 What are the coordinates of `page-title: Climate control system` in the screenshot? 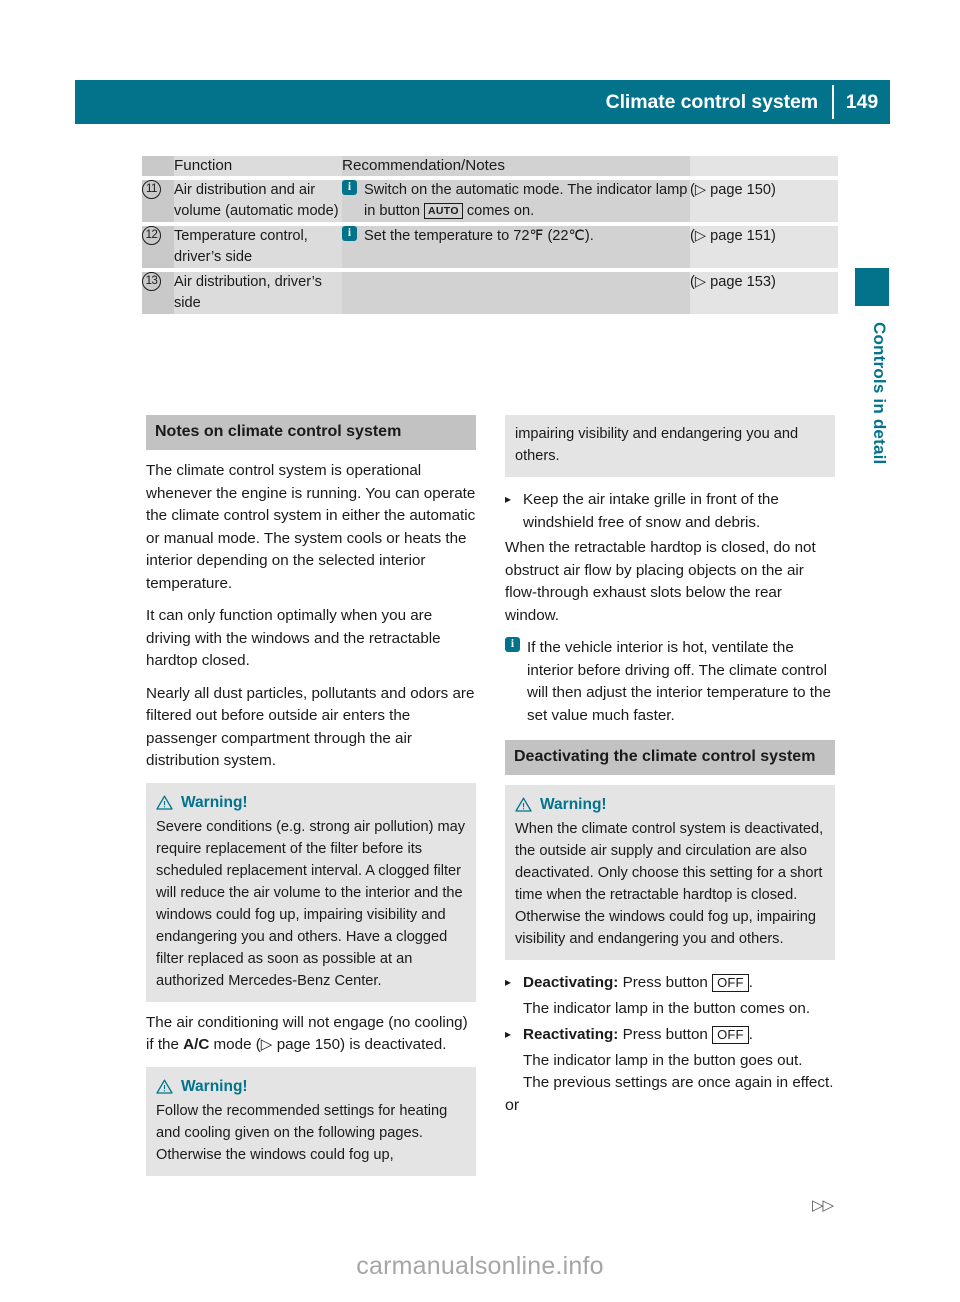 It's located at (711, 101).